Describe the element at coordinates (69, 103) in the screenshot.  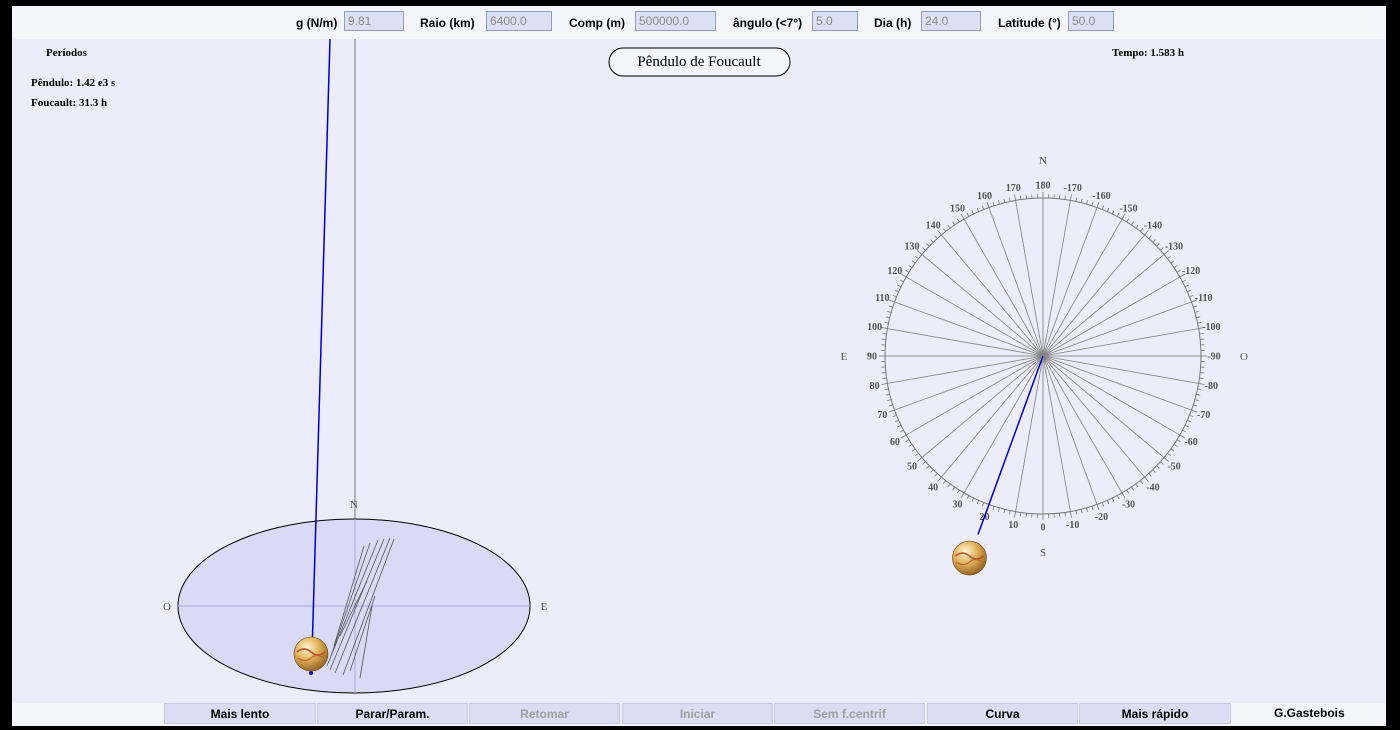
I see `foucault-period: Foucault: 31.3 h` at that location.